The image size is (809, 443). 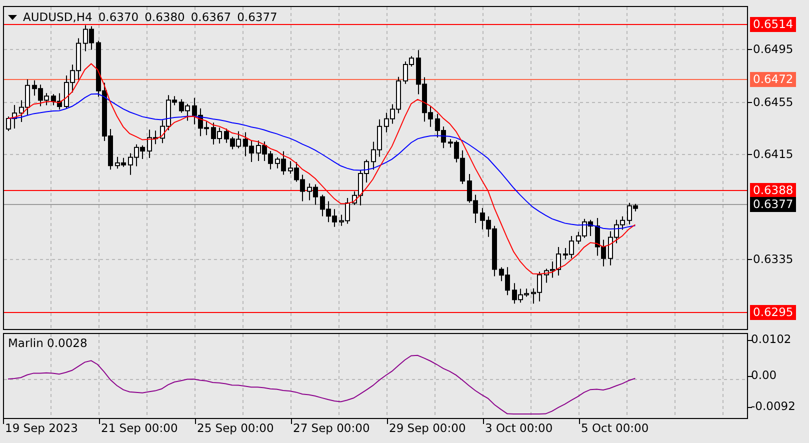 What do you see at coordinates (773, 204) in the screenshot?
I see `current-price-label: 0.6377` at bounding box center [773, 204].